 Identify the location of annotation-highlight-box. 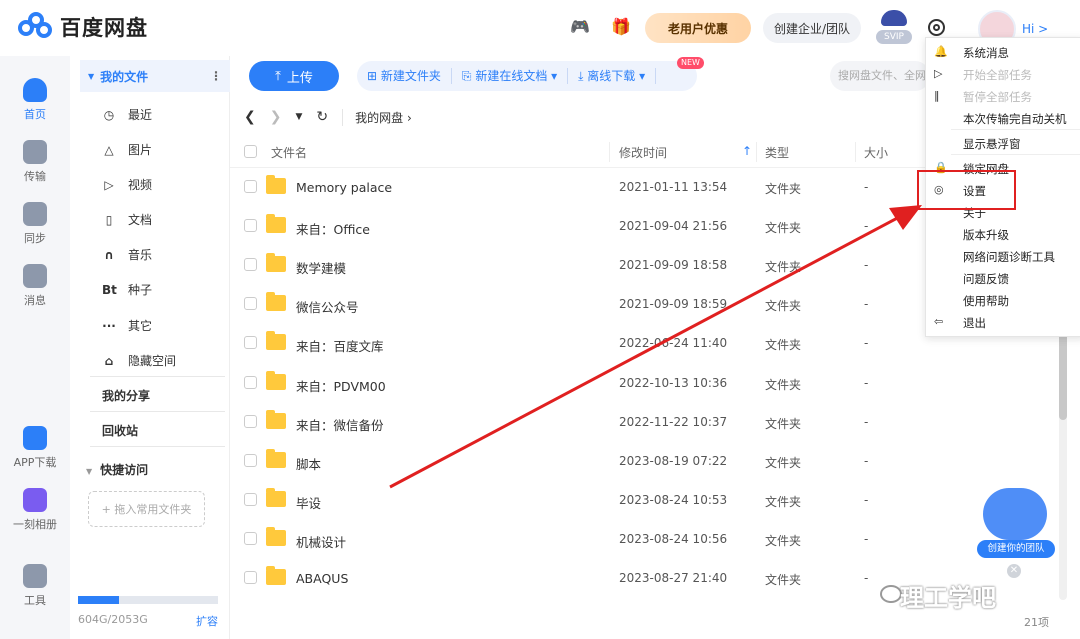
(966, 190).